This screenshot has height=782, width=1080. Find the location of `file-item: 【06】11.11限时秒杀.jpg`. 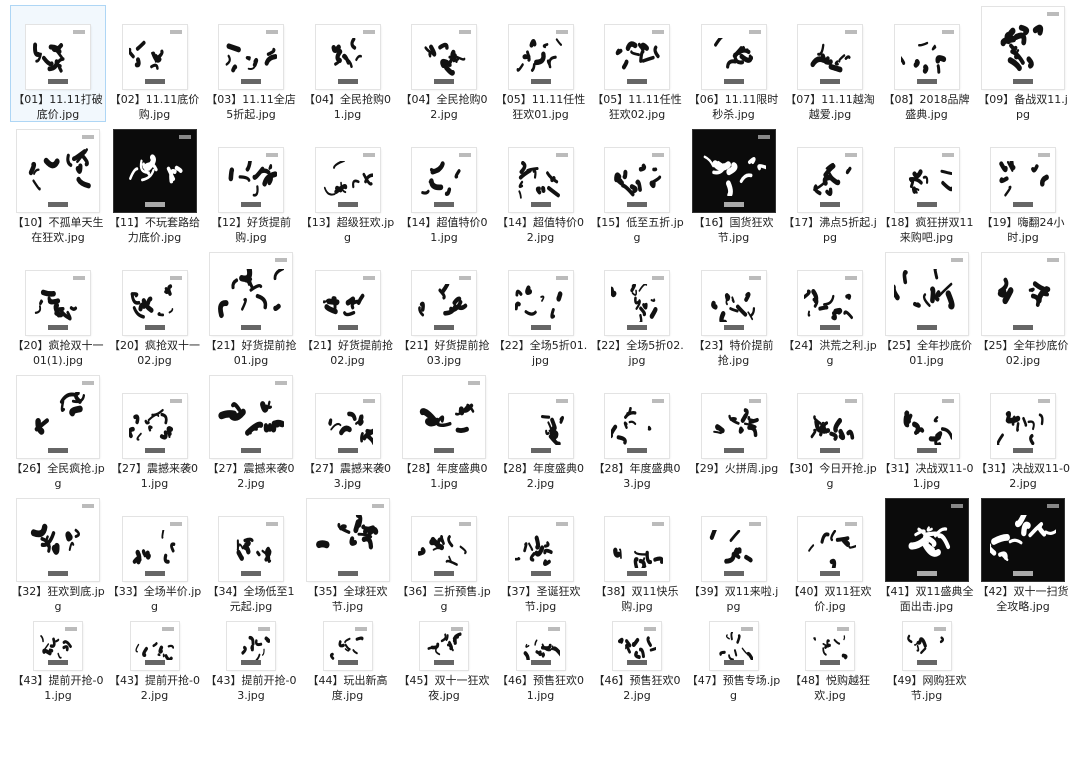

file-item: 【06】11.11限时秒杀.jpg is located at coordinates (734, 63).